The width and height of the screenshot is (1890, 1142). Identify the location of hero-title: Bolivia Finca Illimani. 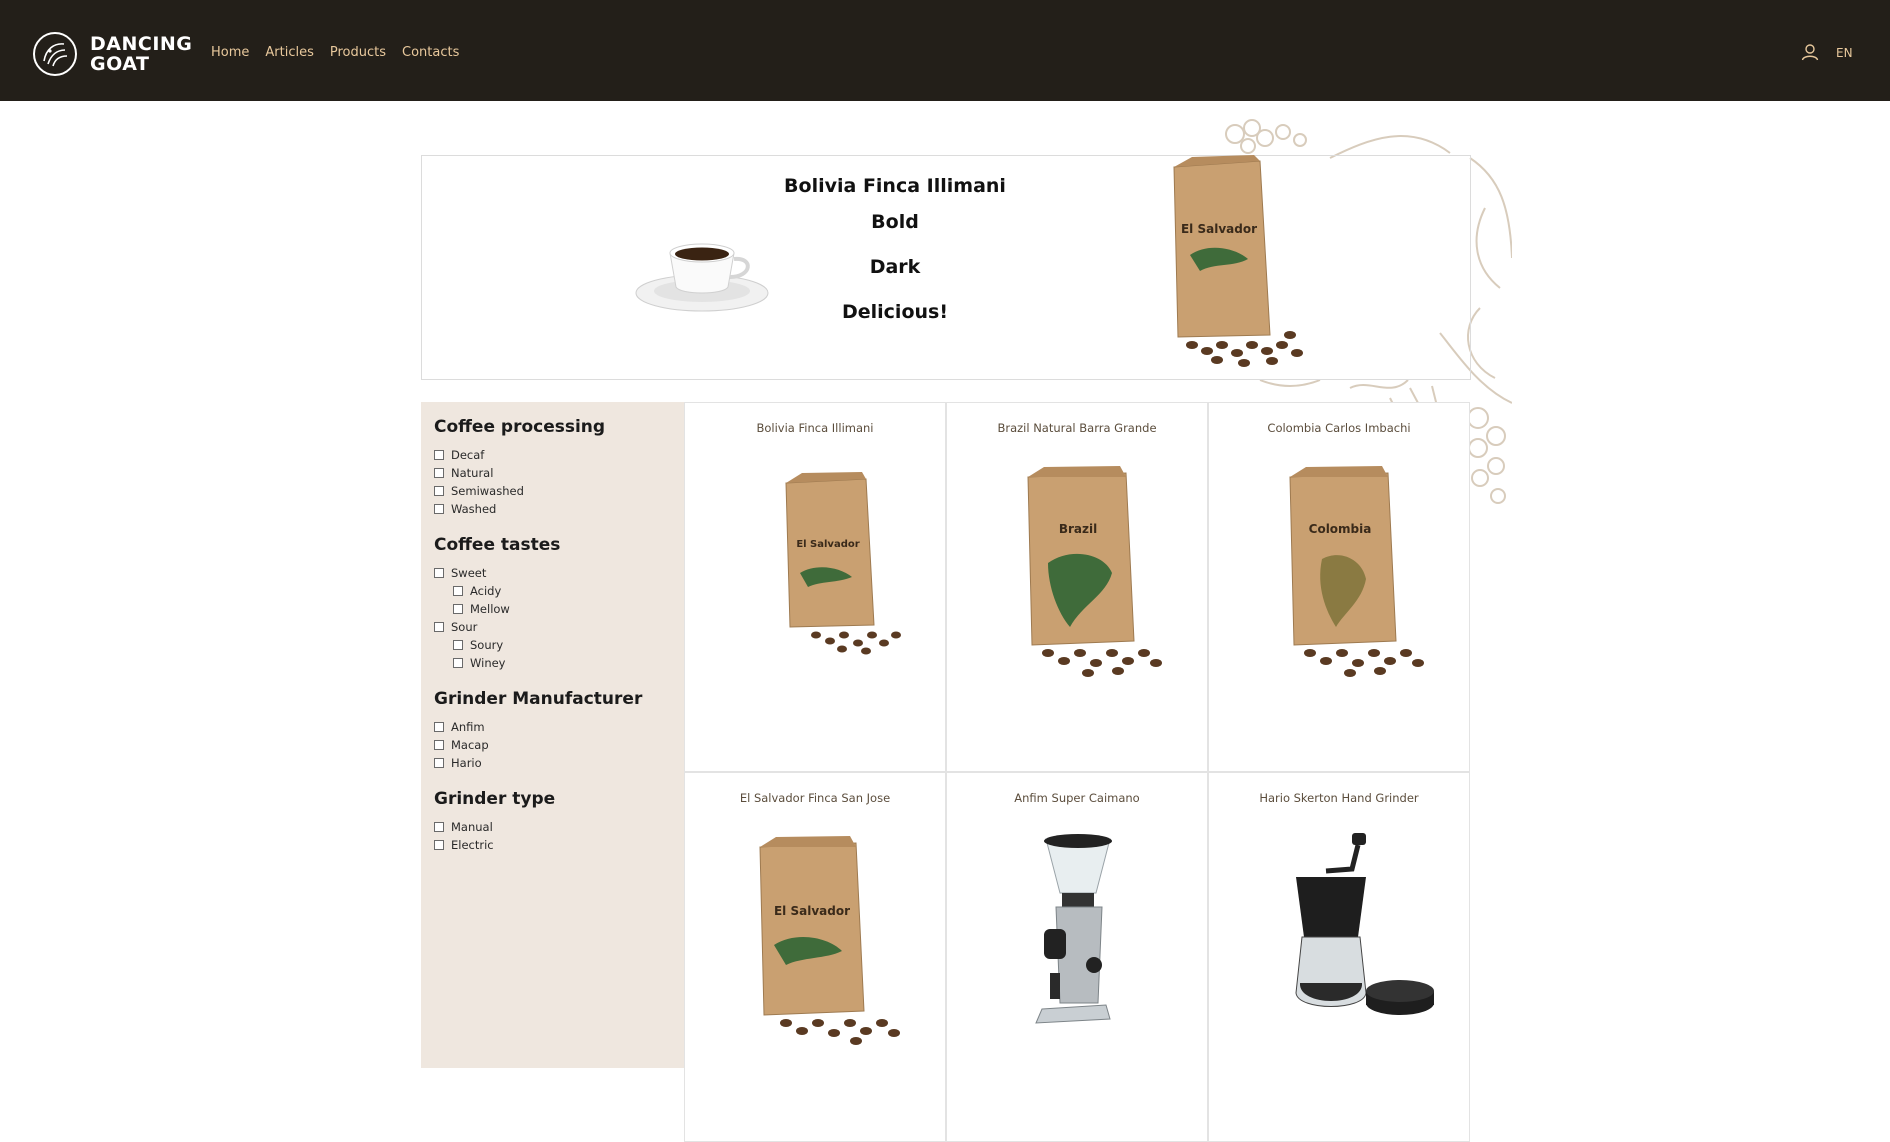
(895, 186).